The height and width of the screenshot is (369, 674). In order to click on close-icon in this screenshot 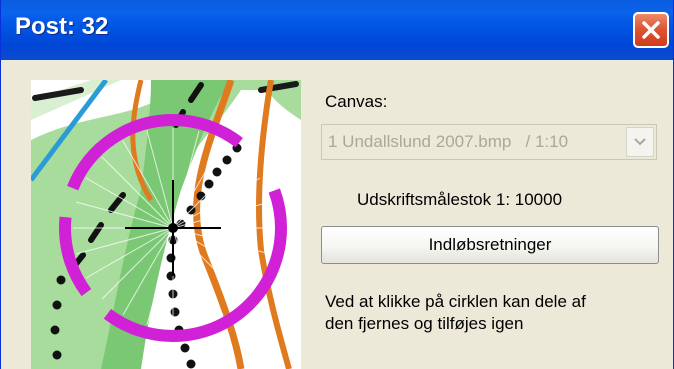, I will do `click(651, 30)`.